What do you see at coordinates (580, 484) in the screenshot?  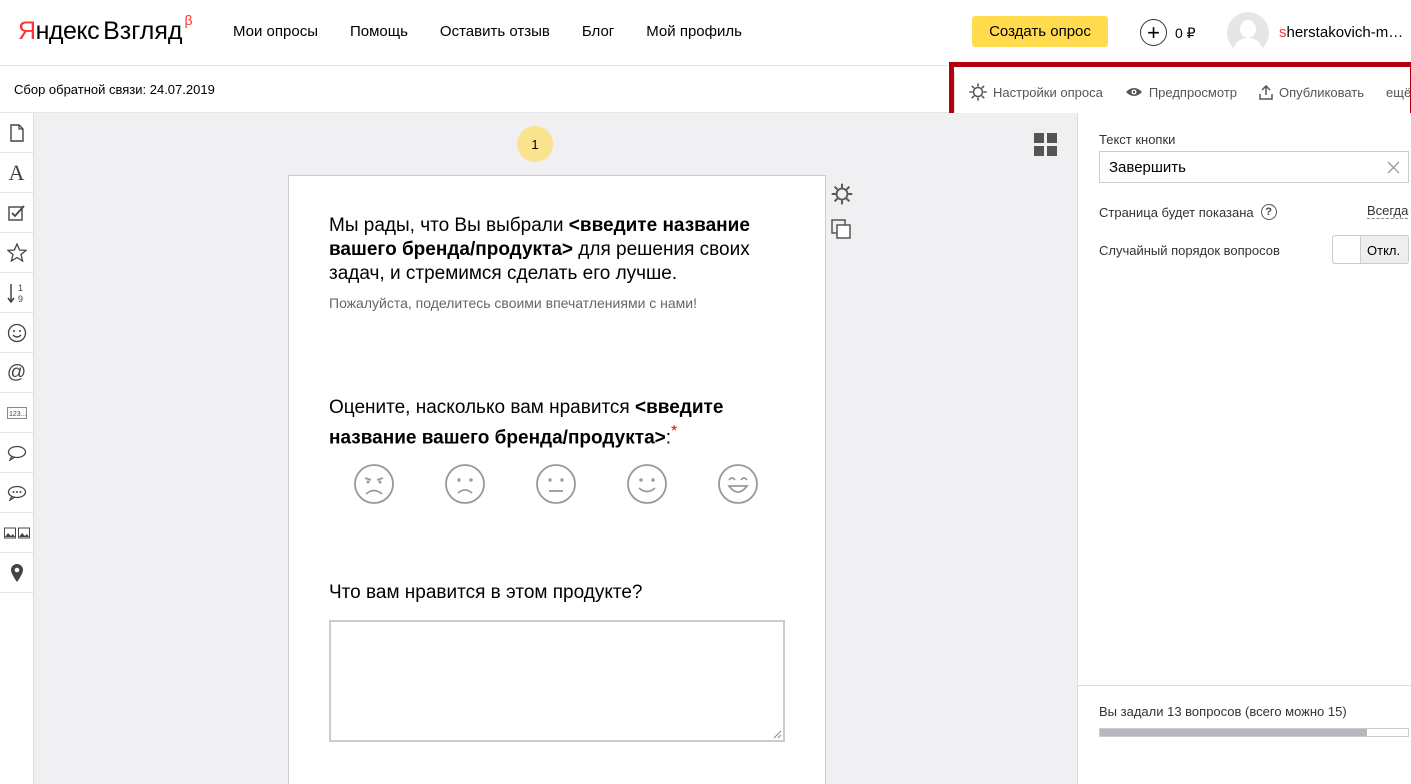 I see `smiley-scale` at bounding box center [580, 484].